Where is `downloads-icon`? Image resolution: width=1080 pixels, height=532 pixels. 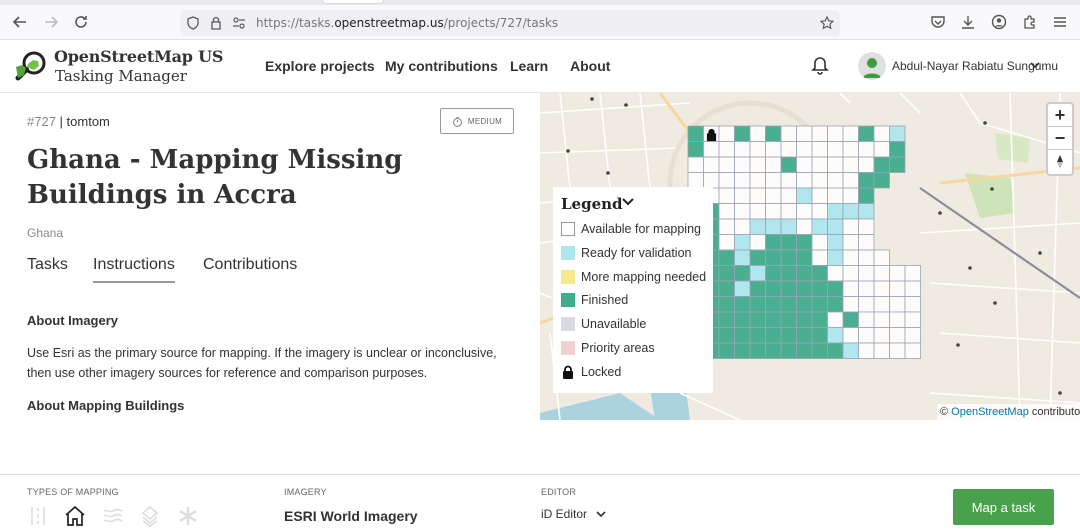 downloads-icon is located at coordinates (968, 22).